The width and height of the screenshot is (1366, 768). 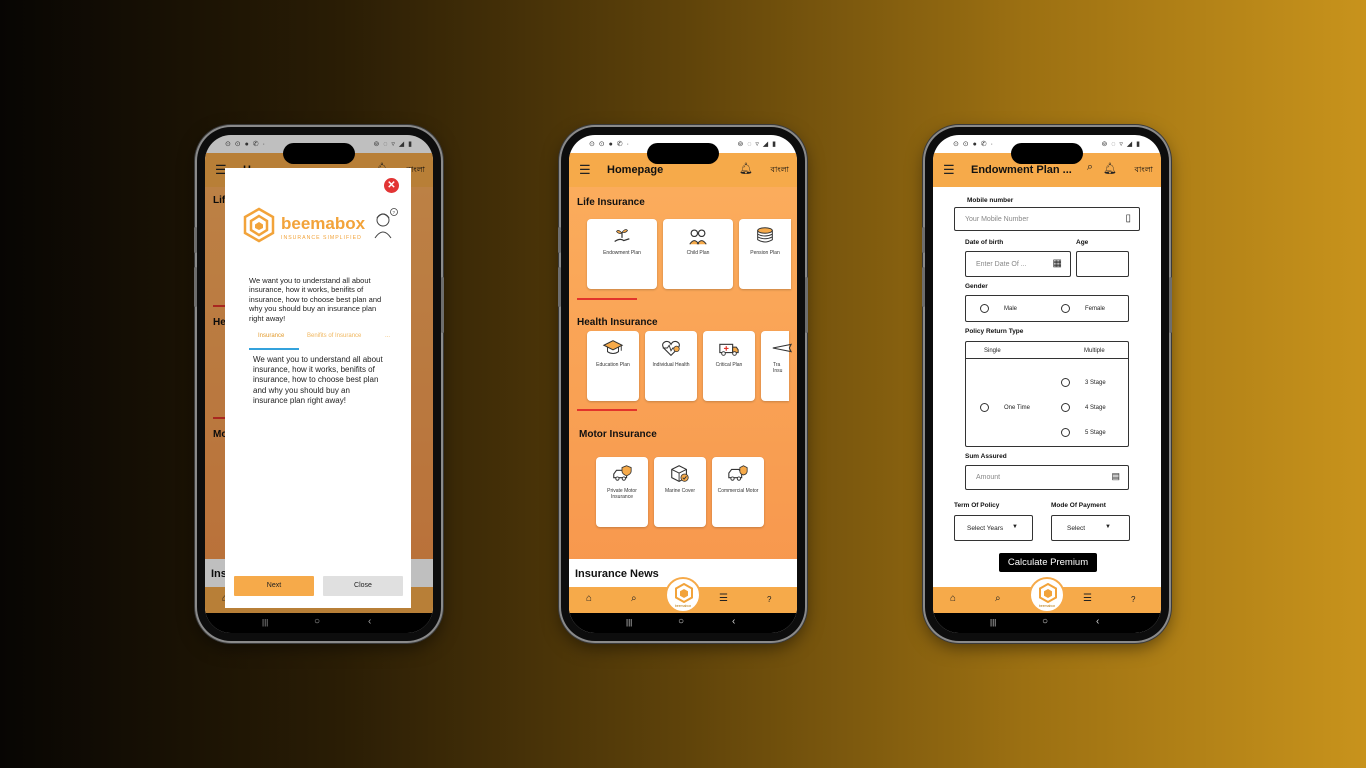 I want to click on motor-insurance-heading: Motor Insurance, so click(x=618, y=434).